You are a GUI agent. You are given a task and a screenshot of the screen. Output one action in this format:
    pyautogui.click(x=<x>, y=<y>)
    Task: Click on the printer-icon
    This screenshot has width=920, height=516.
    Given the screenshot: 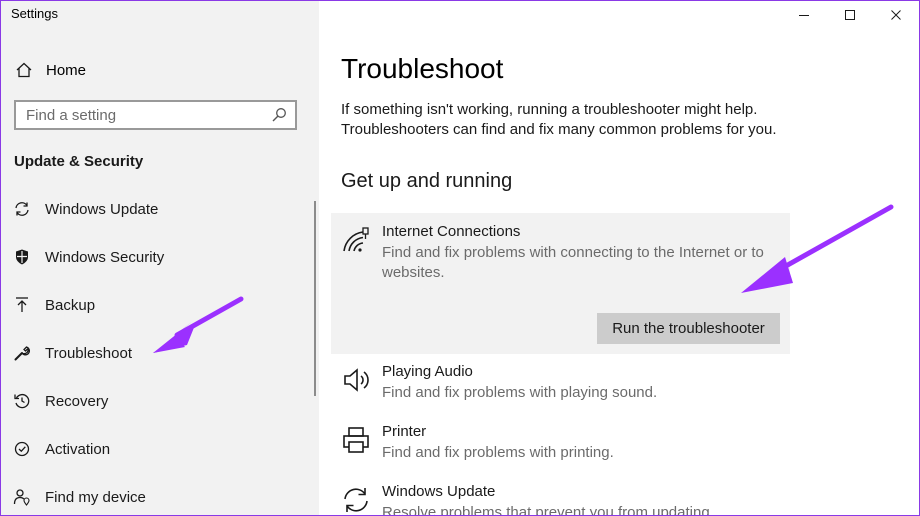 What is the action you would take?
    pyautogui.click(x=356, y=440)
    